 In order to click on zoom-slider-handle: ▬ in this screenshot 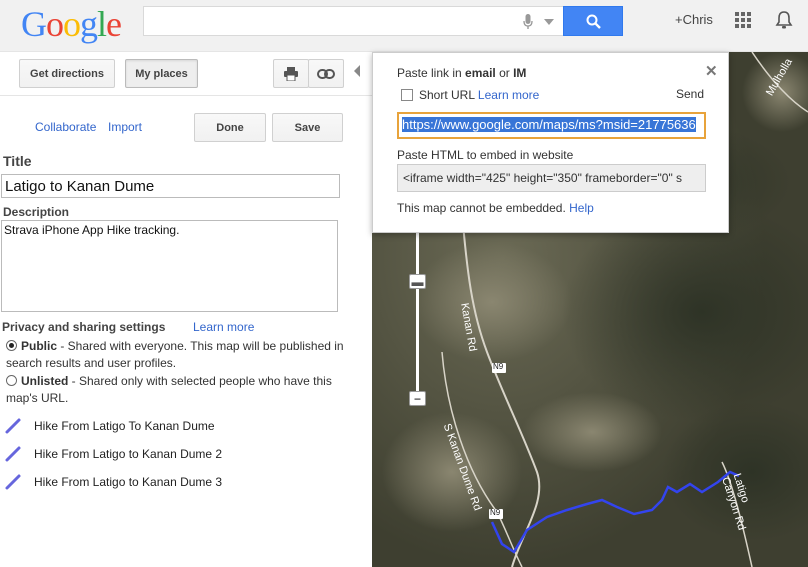, I will do `click(417, 281)`.